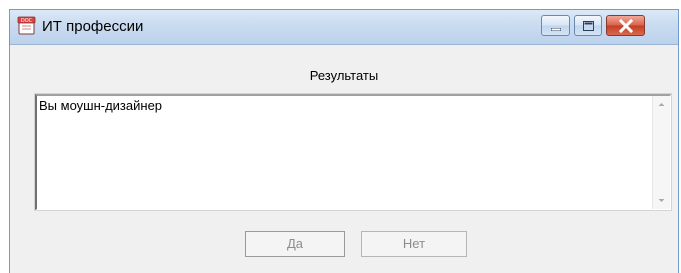 Image resolution: width=681 pixels, height=273 pixels. I want to click on no-button: Нет, so click(414, 244).